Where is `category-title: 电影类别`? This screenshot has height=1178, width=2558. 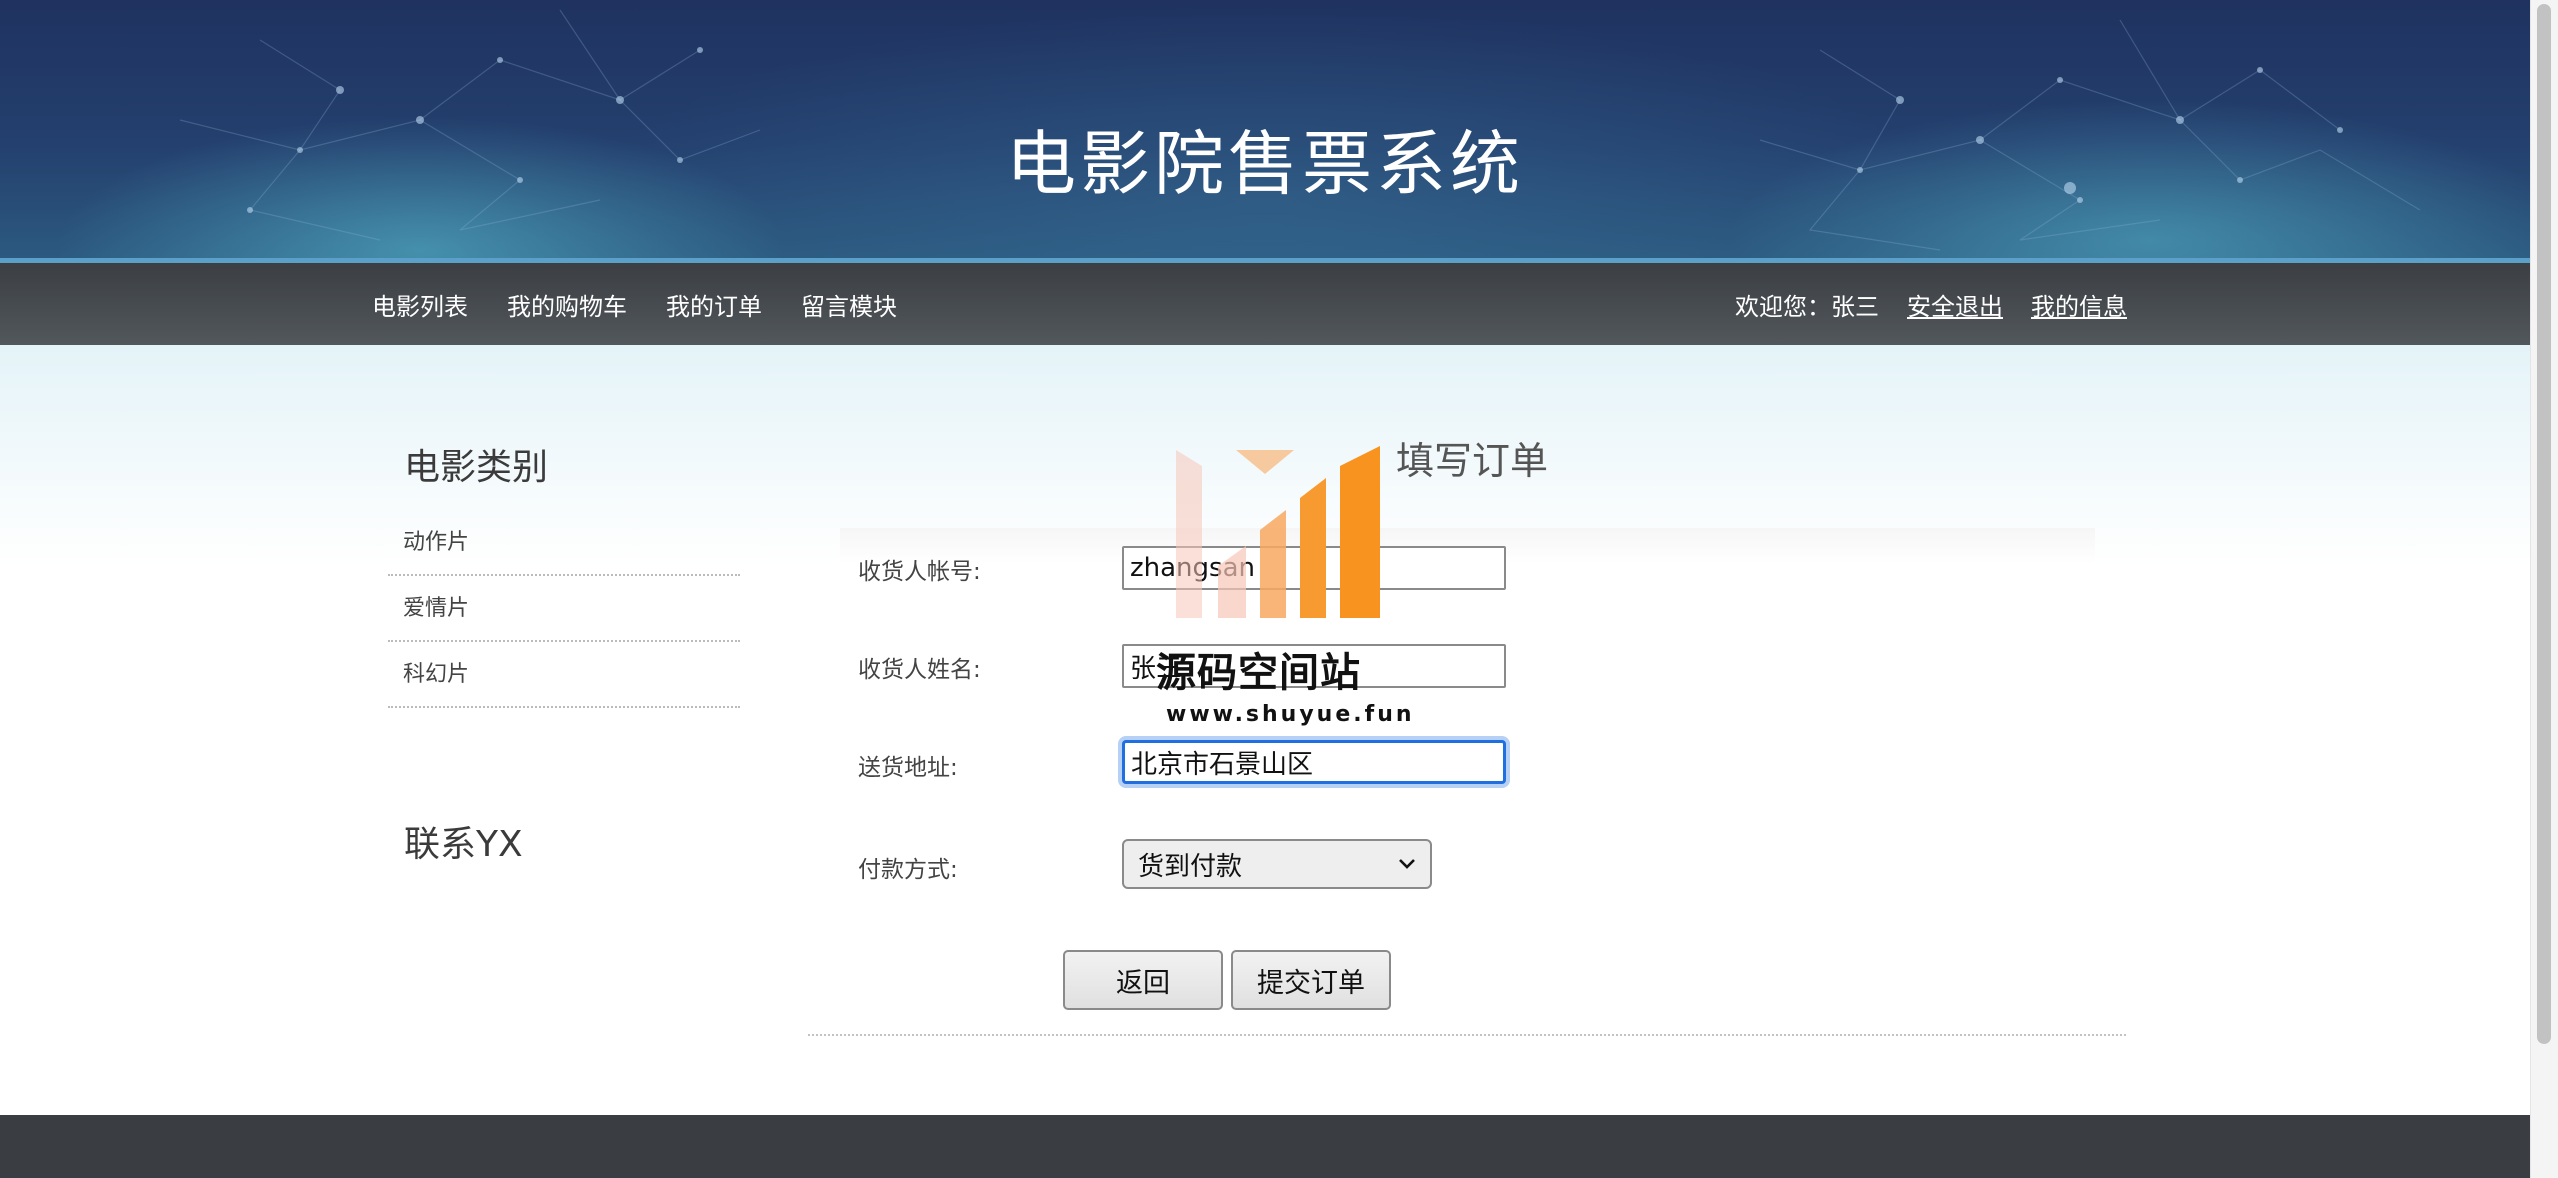
category-title: 电影类别 is located at coordinates (476, 467).